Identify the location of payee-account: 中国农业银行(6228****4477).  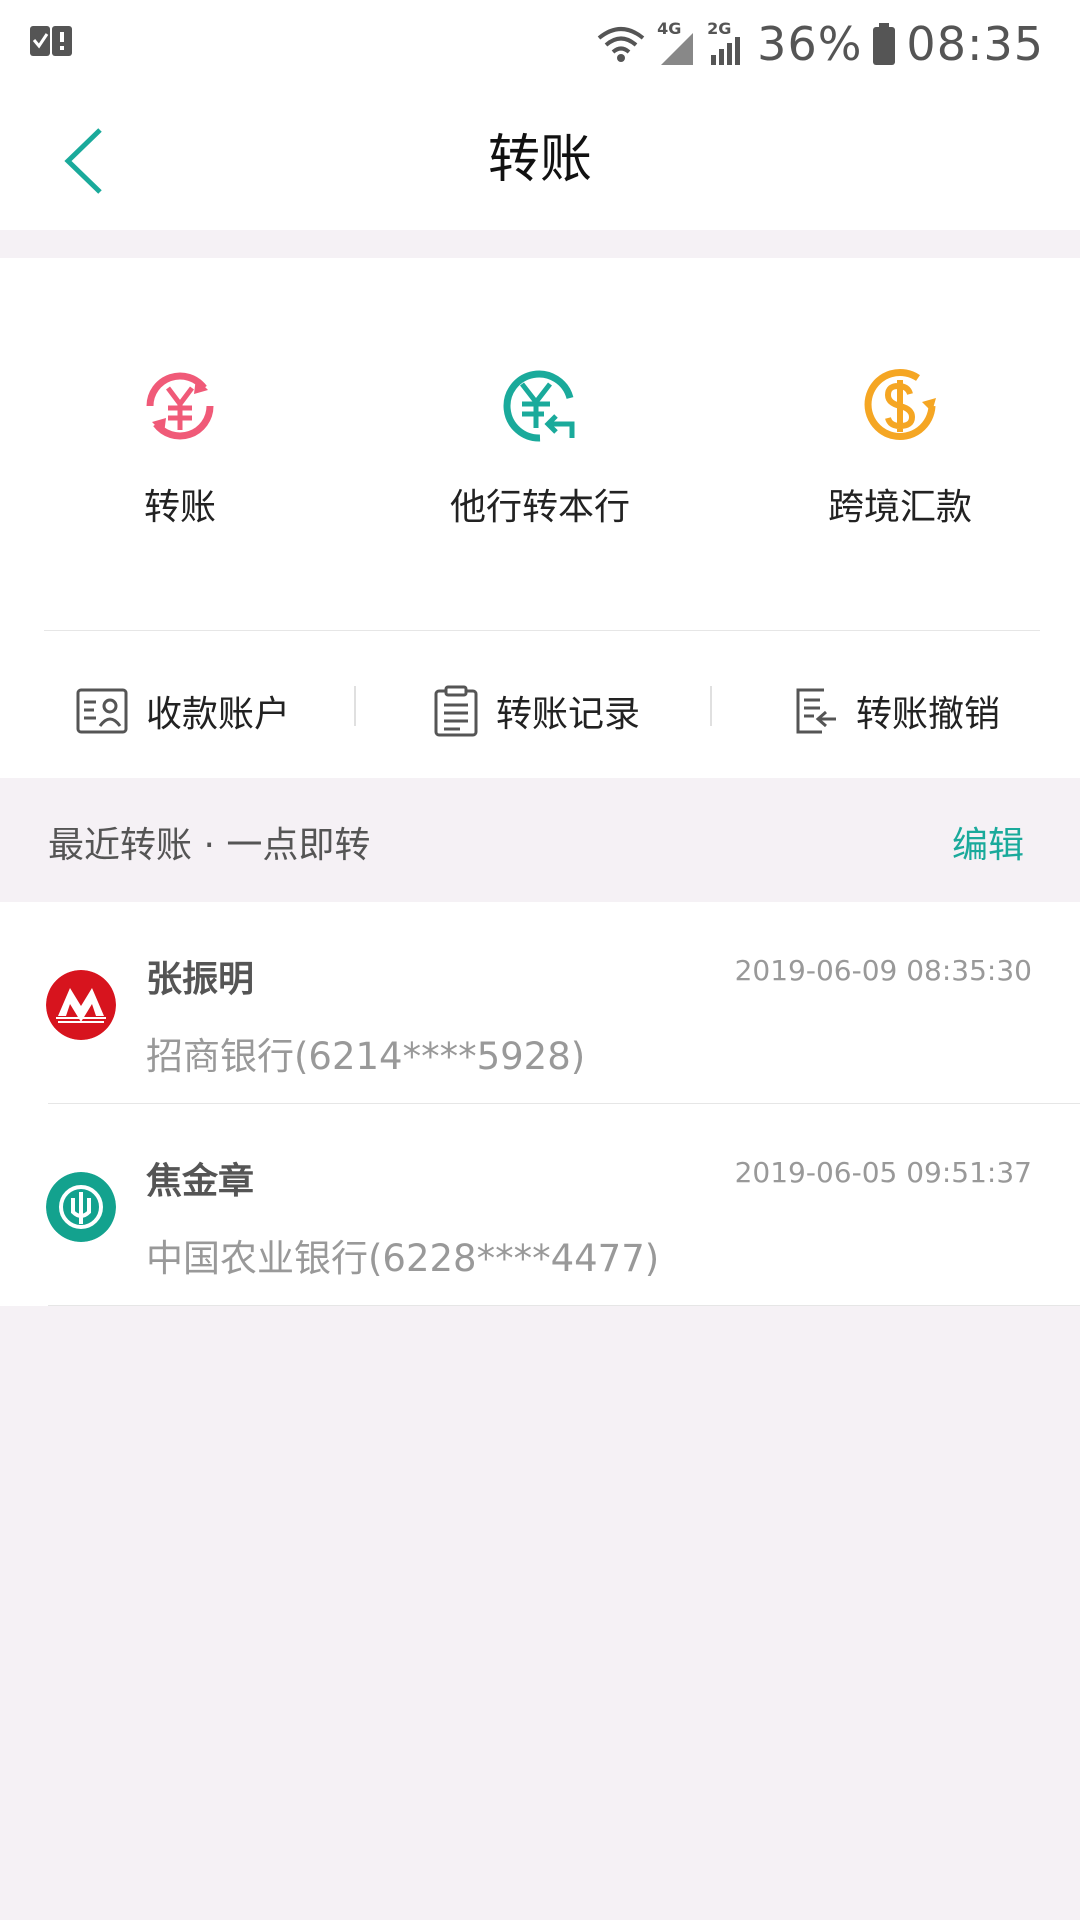
(403, 1258).